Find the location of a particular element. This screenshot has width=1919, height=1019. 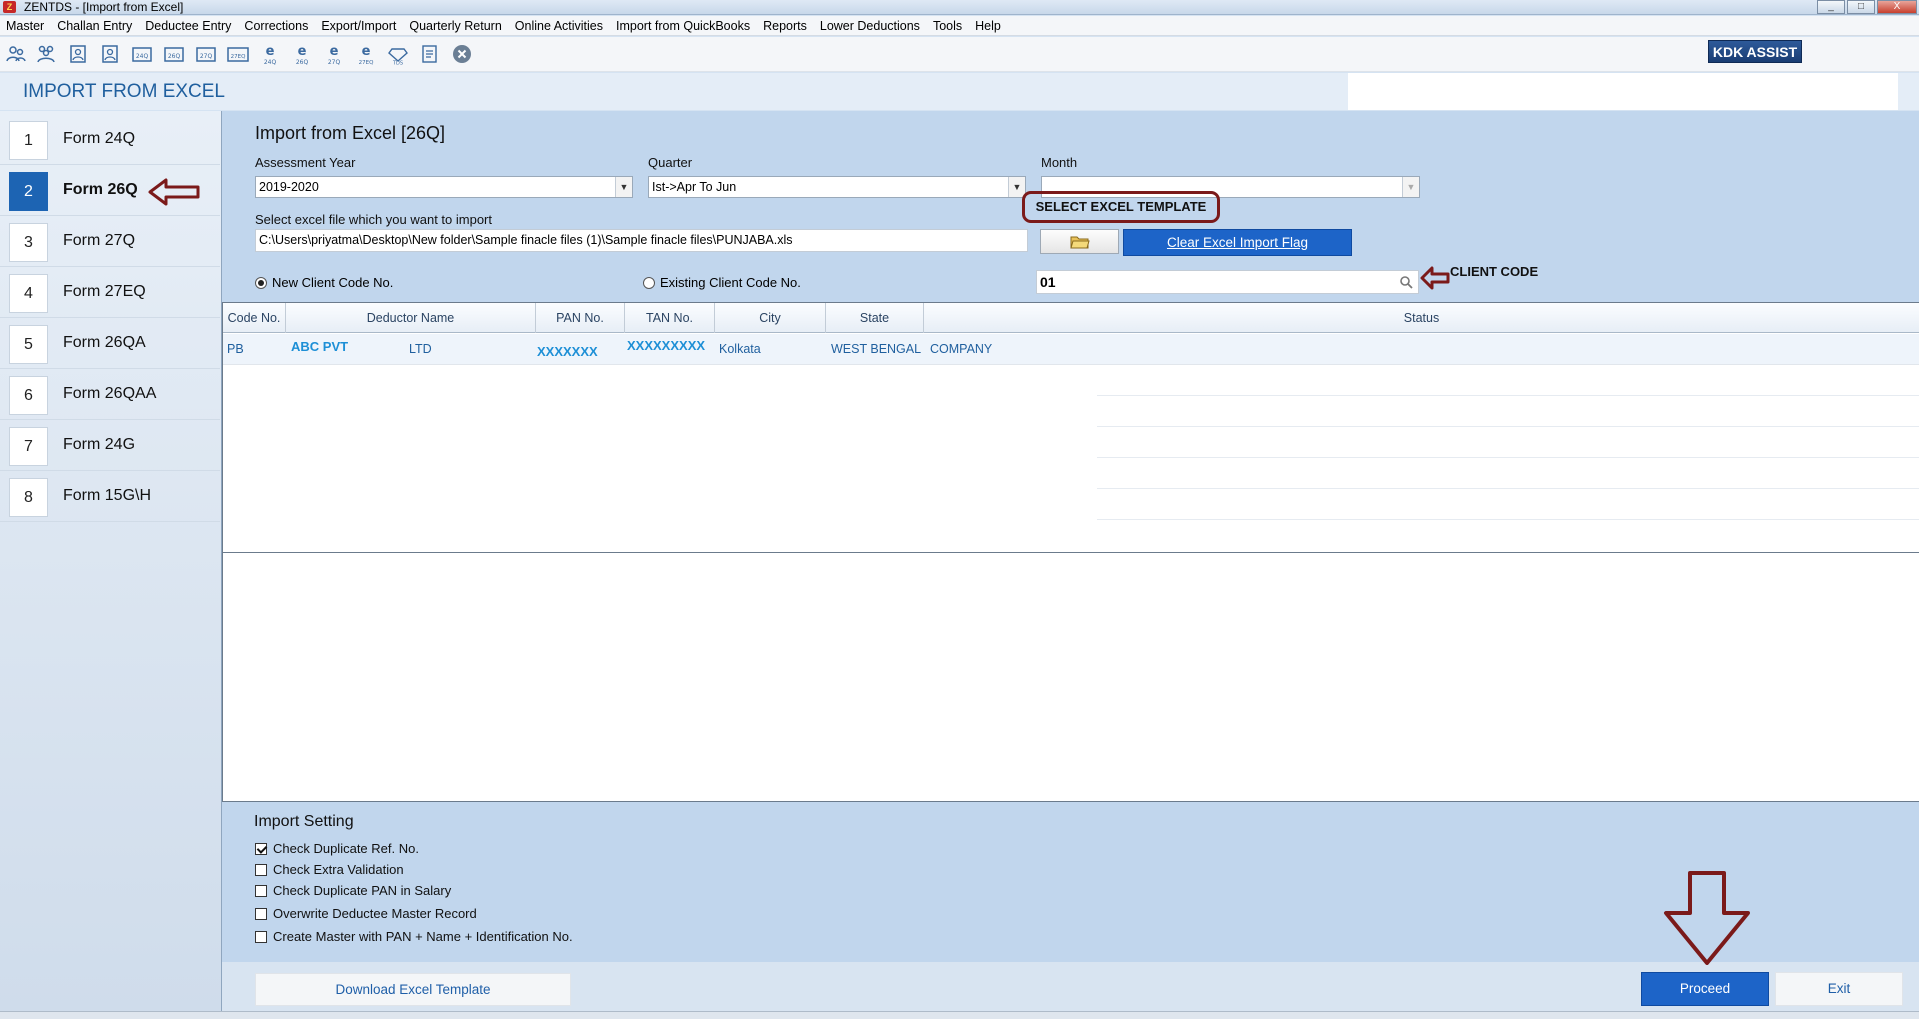

column-header-status: Status is located at coordinates (1421, 318).